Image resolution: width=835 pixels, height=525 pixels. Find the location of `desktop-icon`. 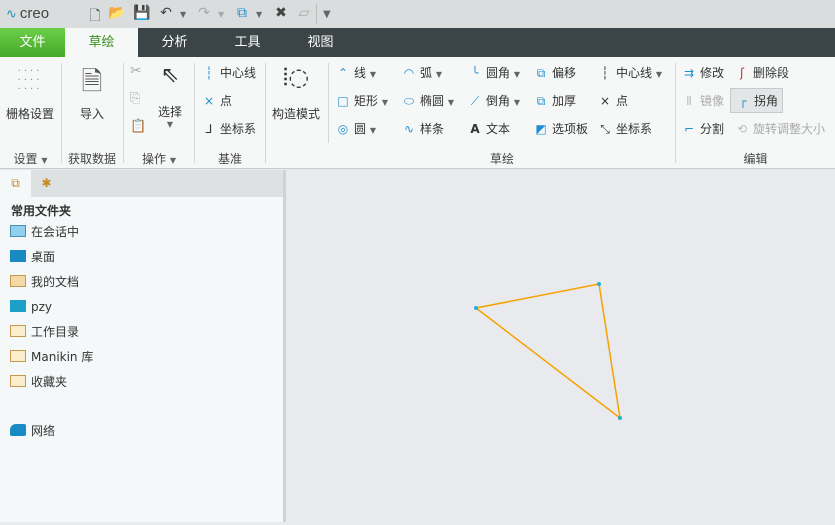

desktop-icon is located at coordinates (18, 256).